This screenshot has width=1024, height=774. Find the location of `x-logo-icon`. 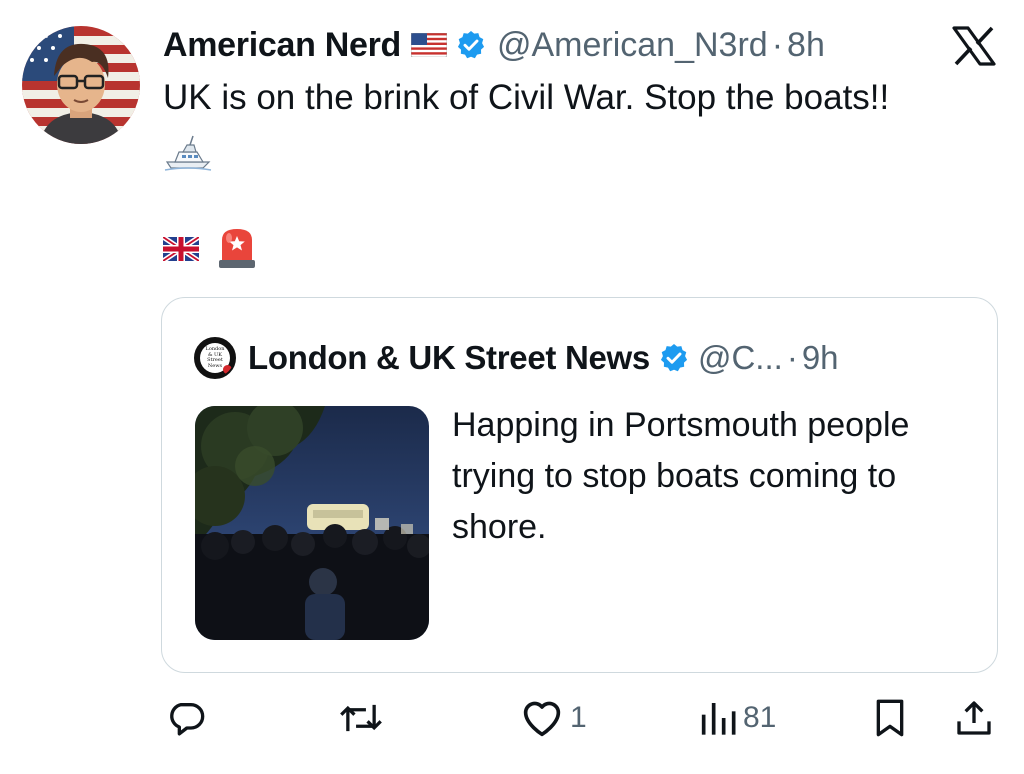

x-logo-icon is located at coordinates (974, 46).